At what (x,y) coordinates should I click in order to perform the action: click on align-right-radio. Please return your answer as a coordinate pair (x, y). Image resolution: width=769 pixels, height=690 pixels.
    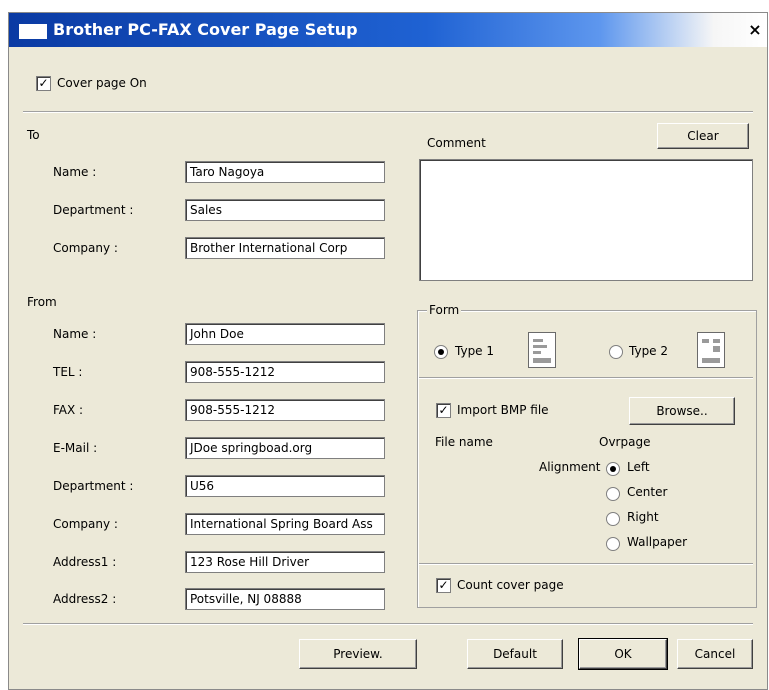
    Looking at the image, I should click on (613, 519).